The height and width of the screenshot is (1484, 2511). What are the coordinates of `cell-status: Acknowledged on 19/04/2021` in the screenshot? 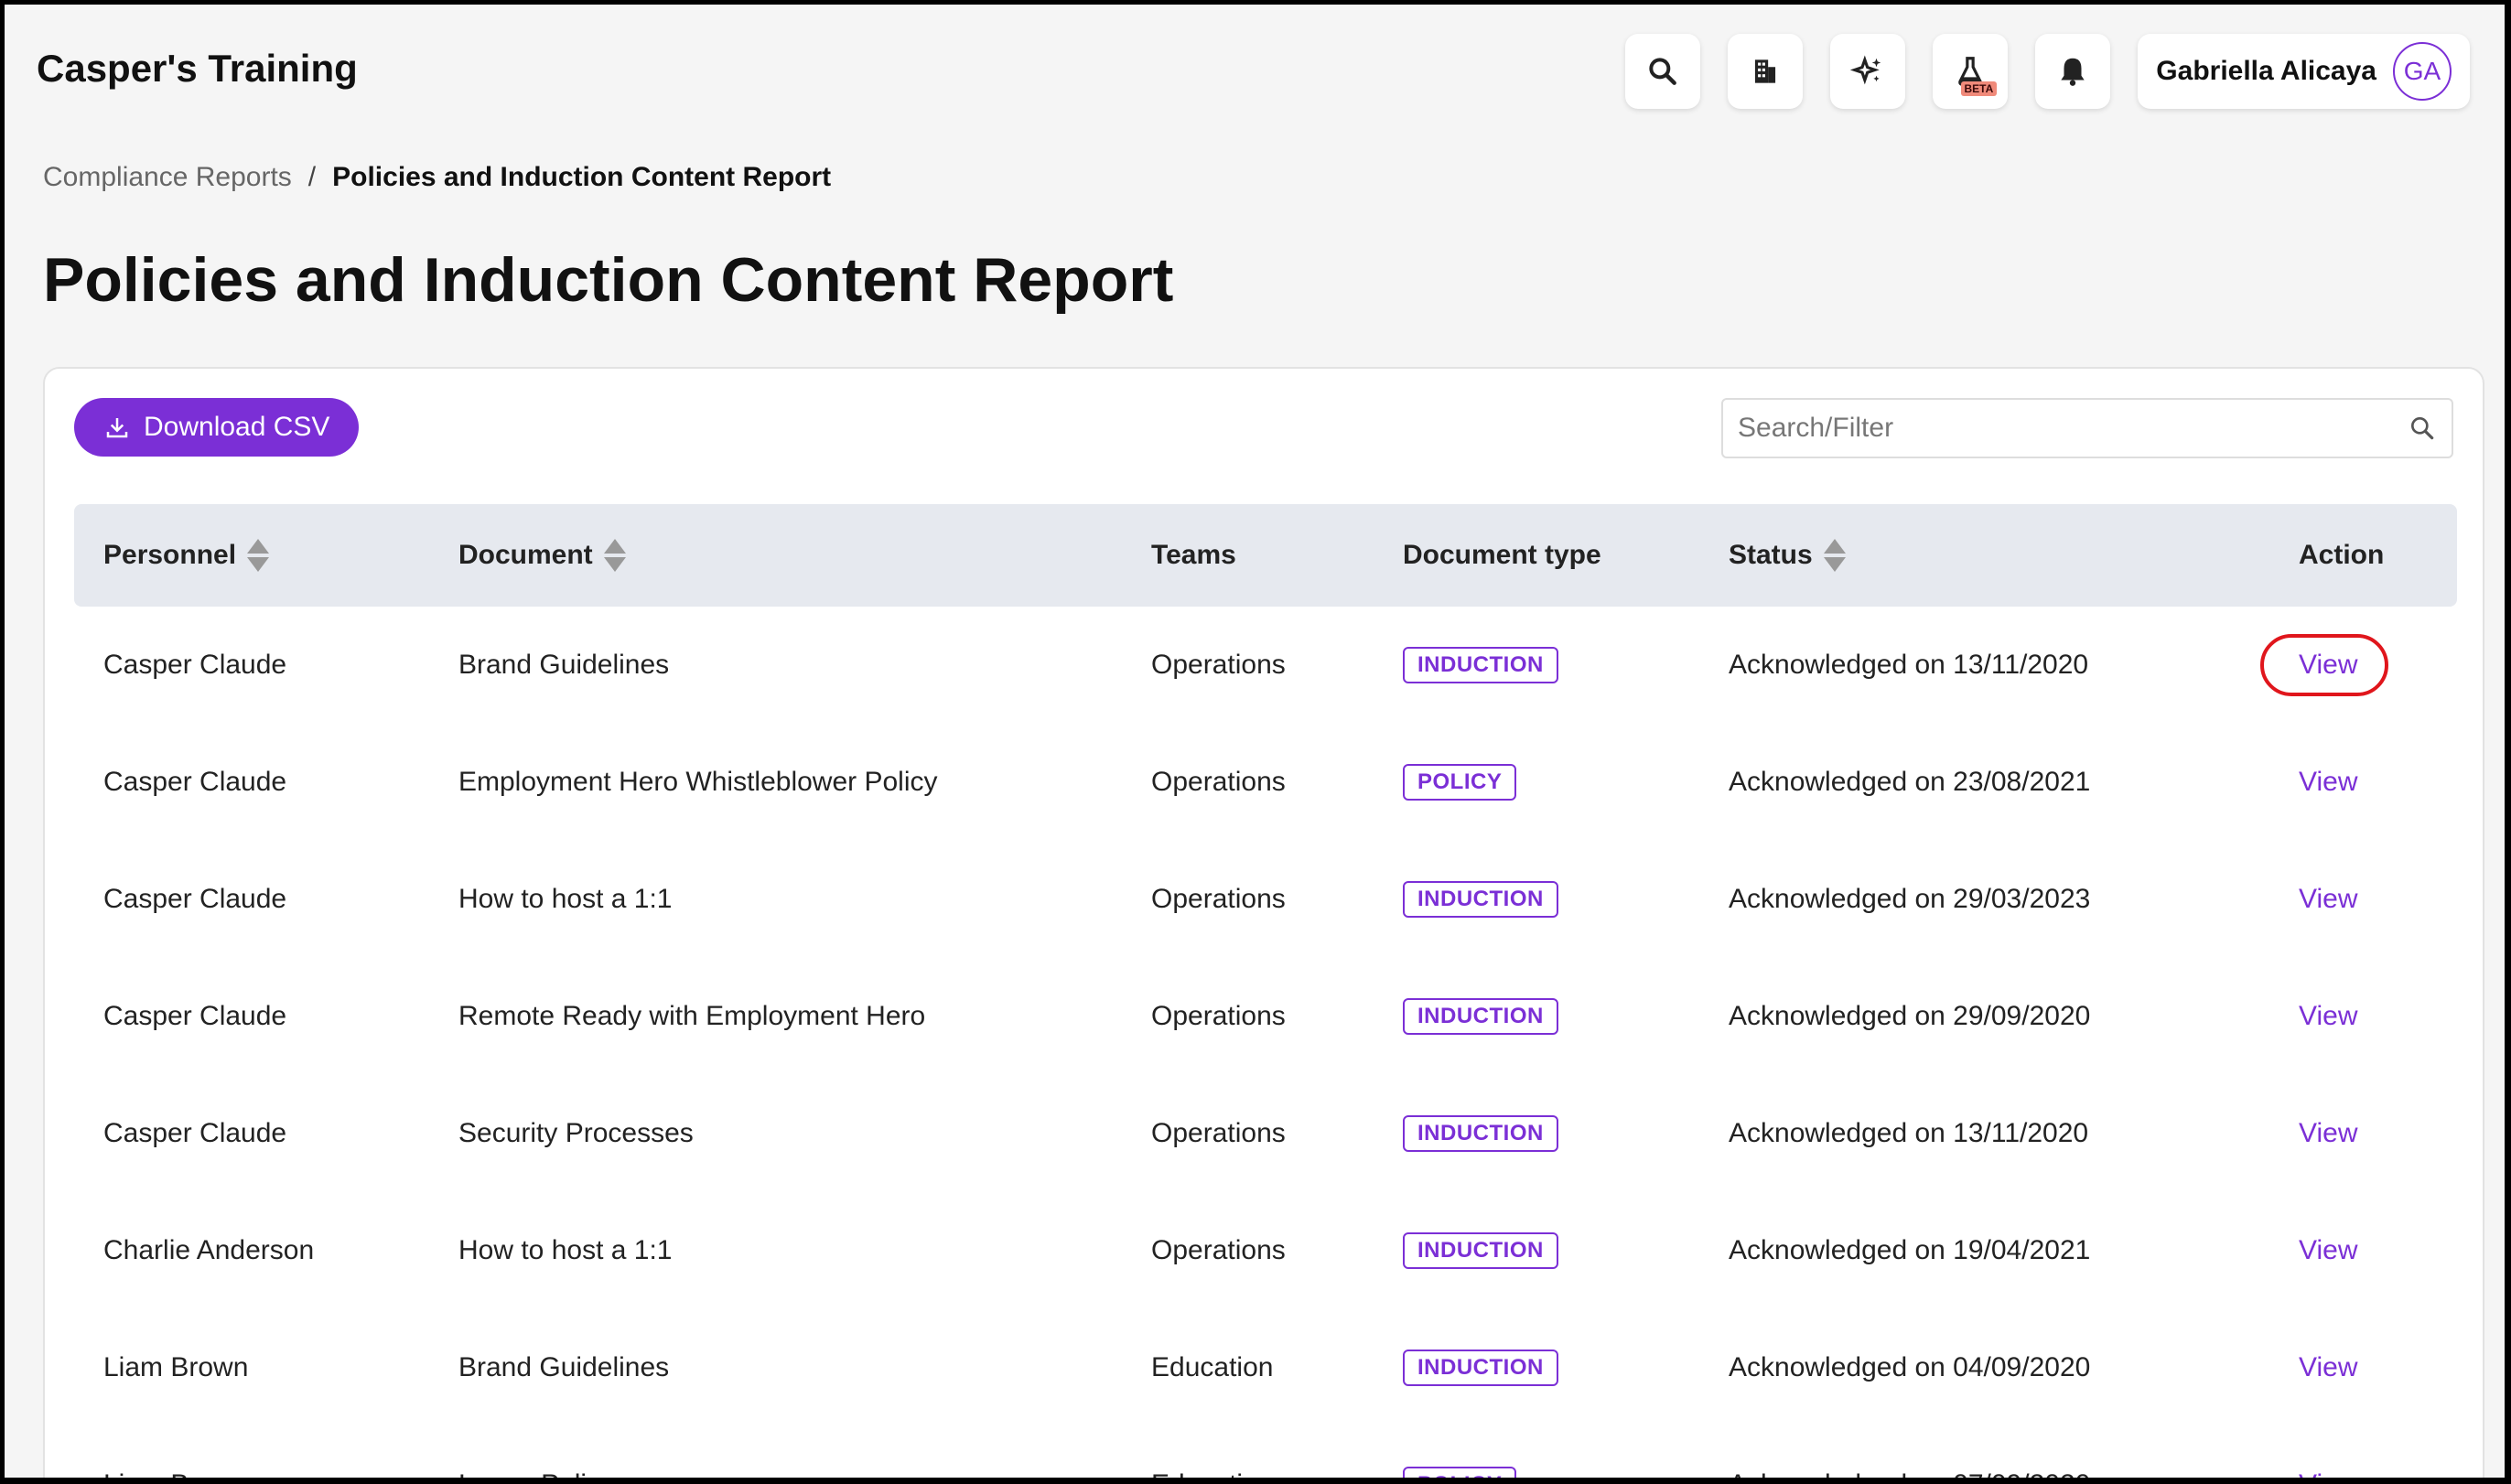 It's located at (1910, 1250).